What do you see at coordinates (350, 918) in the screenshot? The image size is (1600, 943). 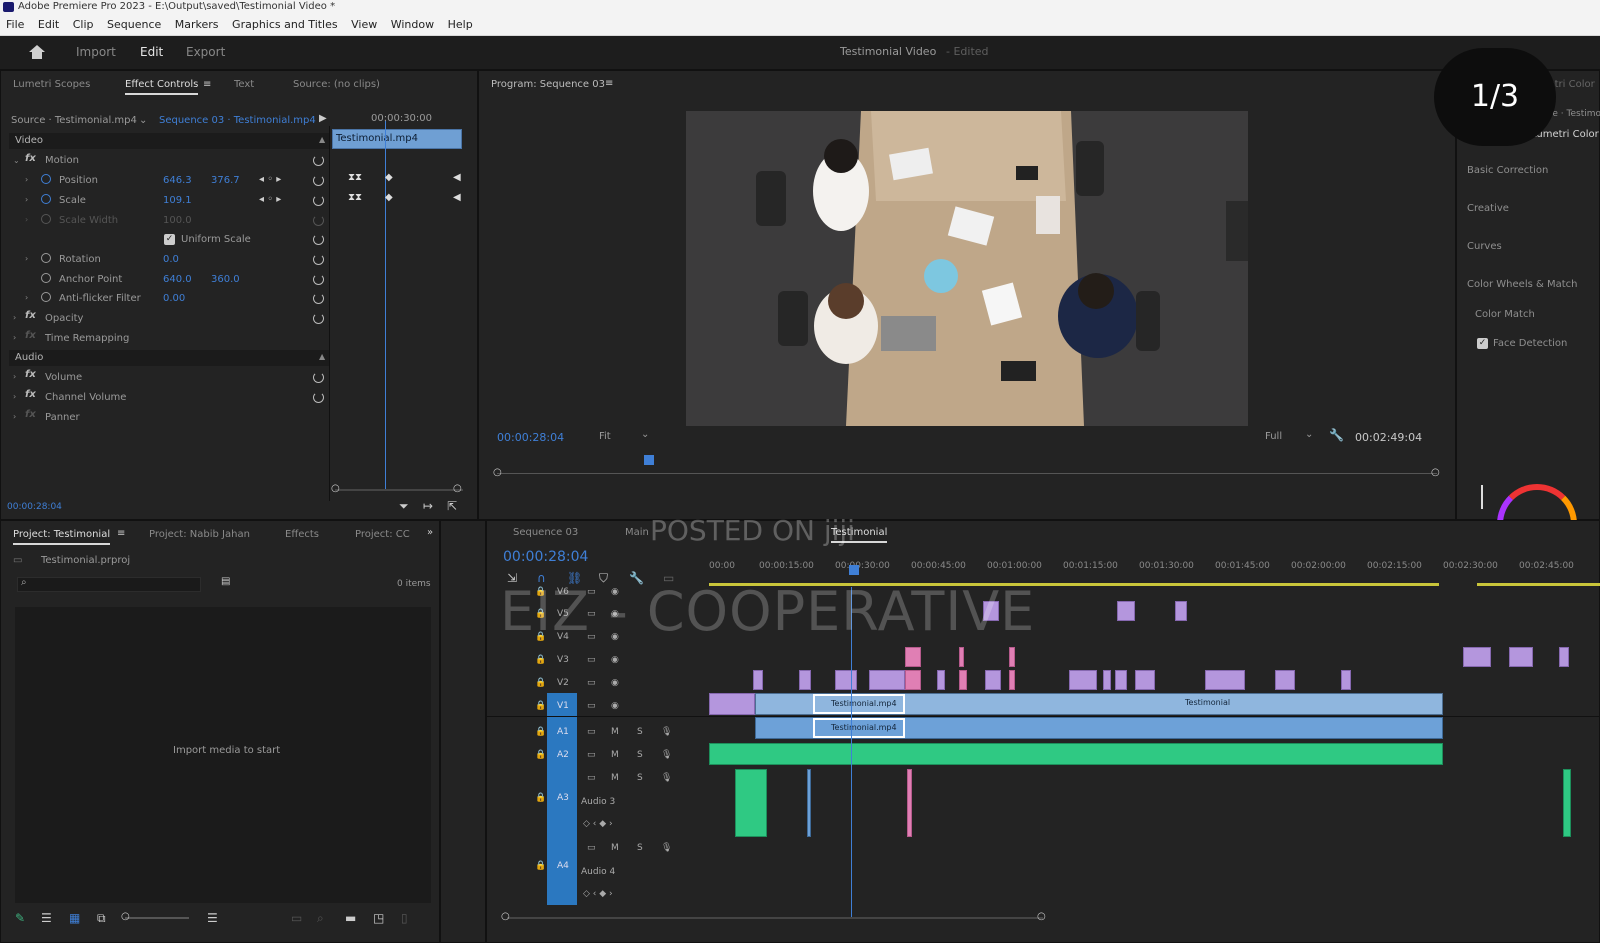 I see `folder-icon: ▬` at bounding box center [350, 918].